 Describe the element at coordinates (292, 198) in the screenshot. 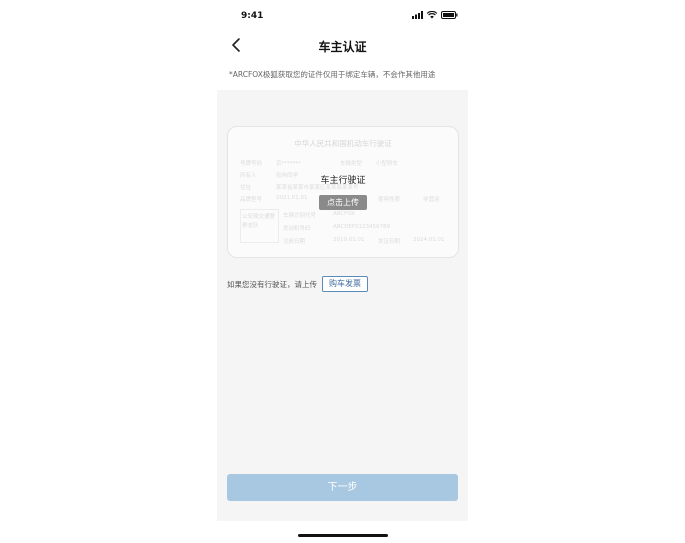

I see `bg-model-value: 2021.01.01` at that location.